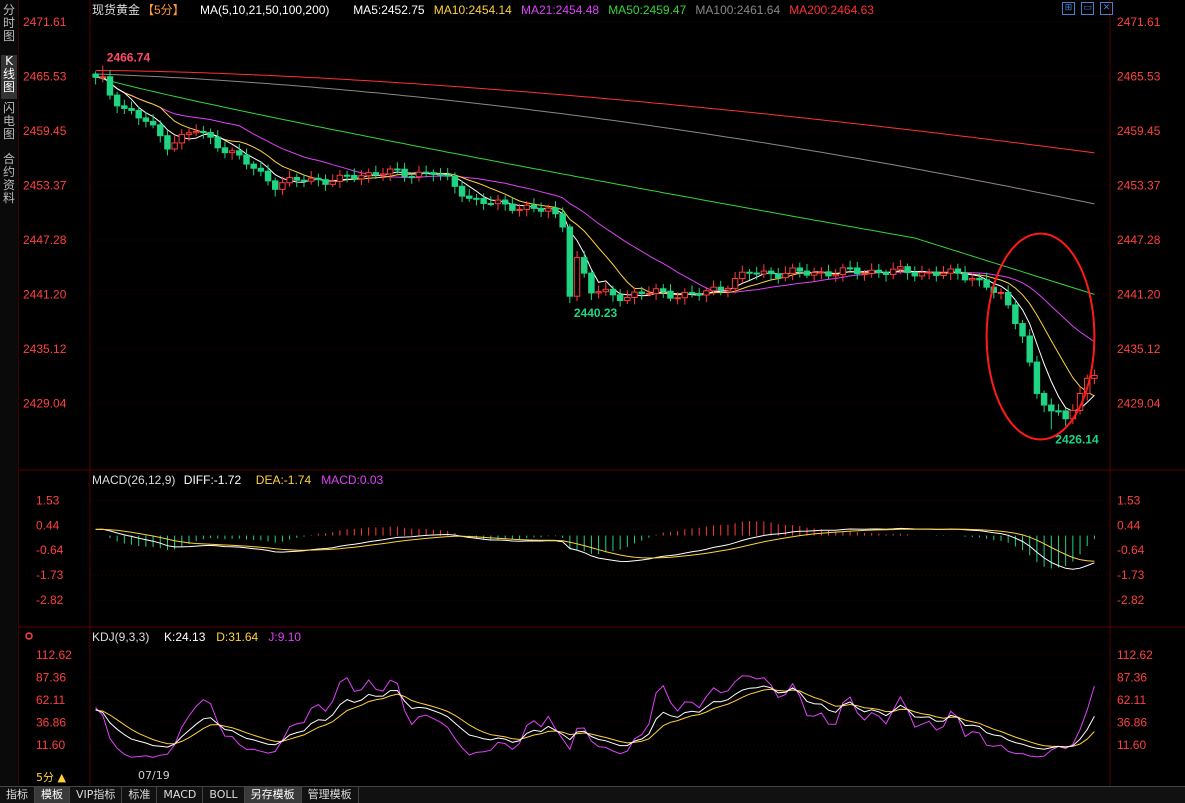 This screenshot has height=803, width=1185. I want to click on close-icon: ✕, so click(1106, 8).